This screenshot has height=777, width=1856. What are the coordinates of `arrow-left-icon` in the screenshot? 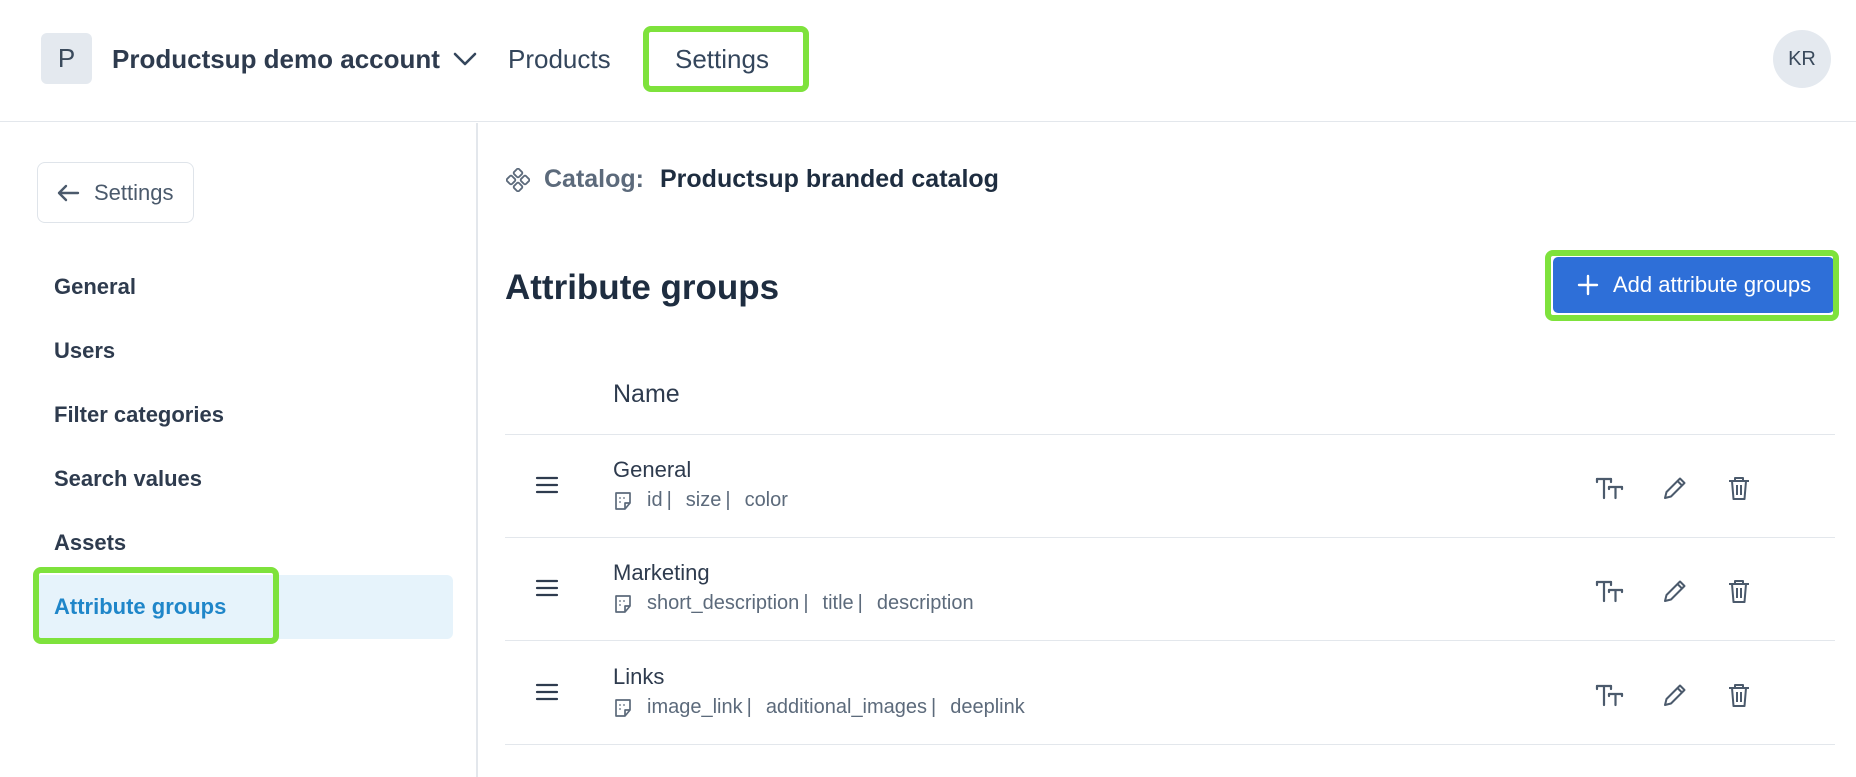 It's located at (68, 192).